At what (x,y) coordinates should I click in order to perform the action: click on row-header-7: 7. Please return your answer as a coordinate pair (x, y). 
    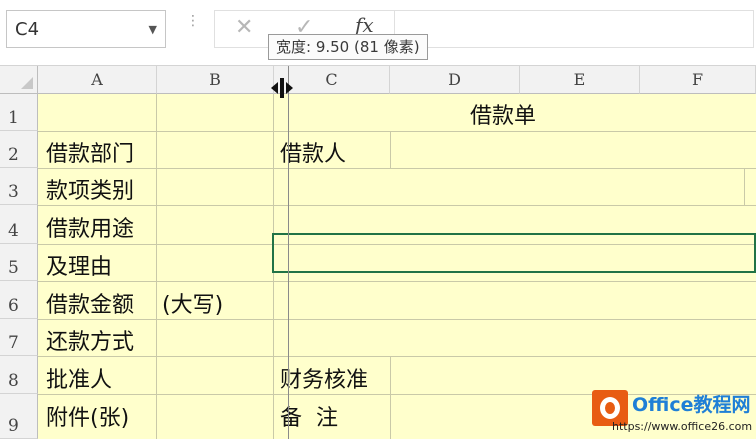
    Looking at the image, I should click on (19, 337).